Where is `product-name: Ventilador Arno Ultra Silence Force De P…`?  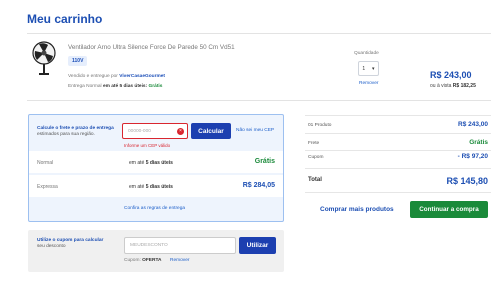 product-name: Ventilador Arno Ultra Silence Force De P… is located at coordinates (151, 47).